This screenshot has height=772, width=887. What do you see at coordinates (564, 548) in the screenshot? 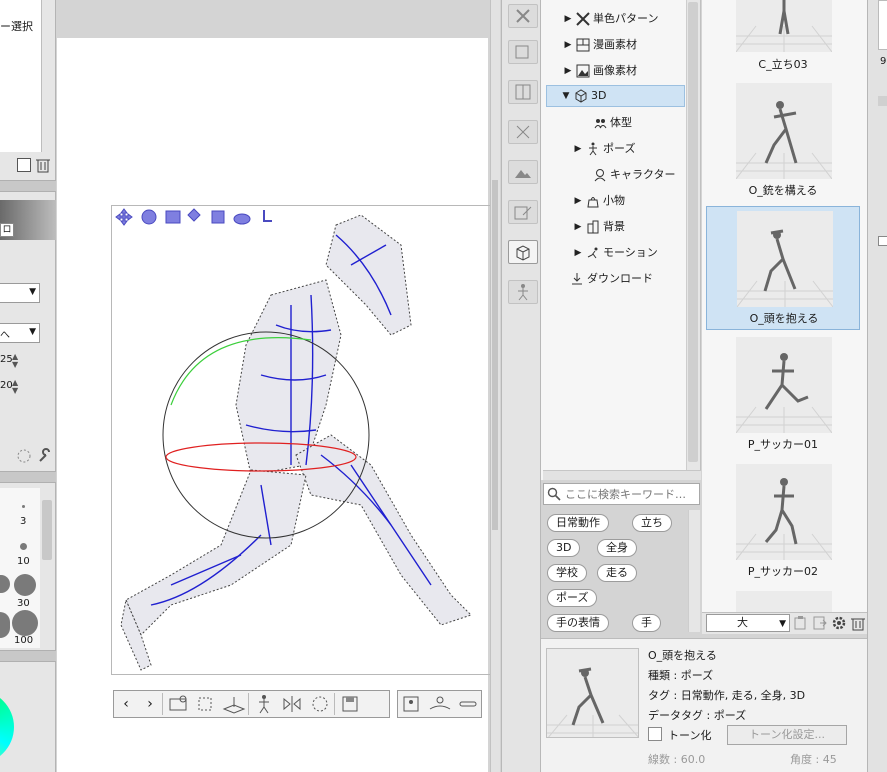
I see `tag-3d: 3D` at bounding box center [564, 548].